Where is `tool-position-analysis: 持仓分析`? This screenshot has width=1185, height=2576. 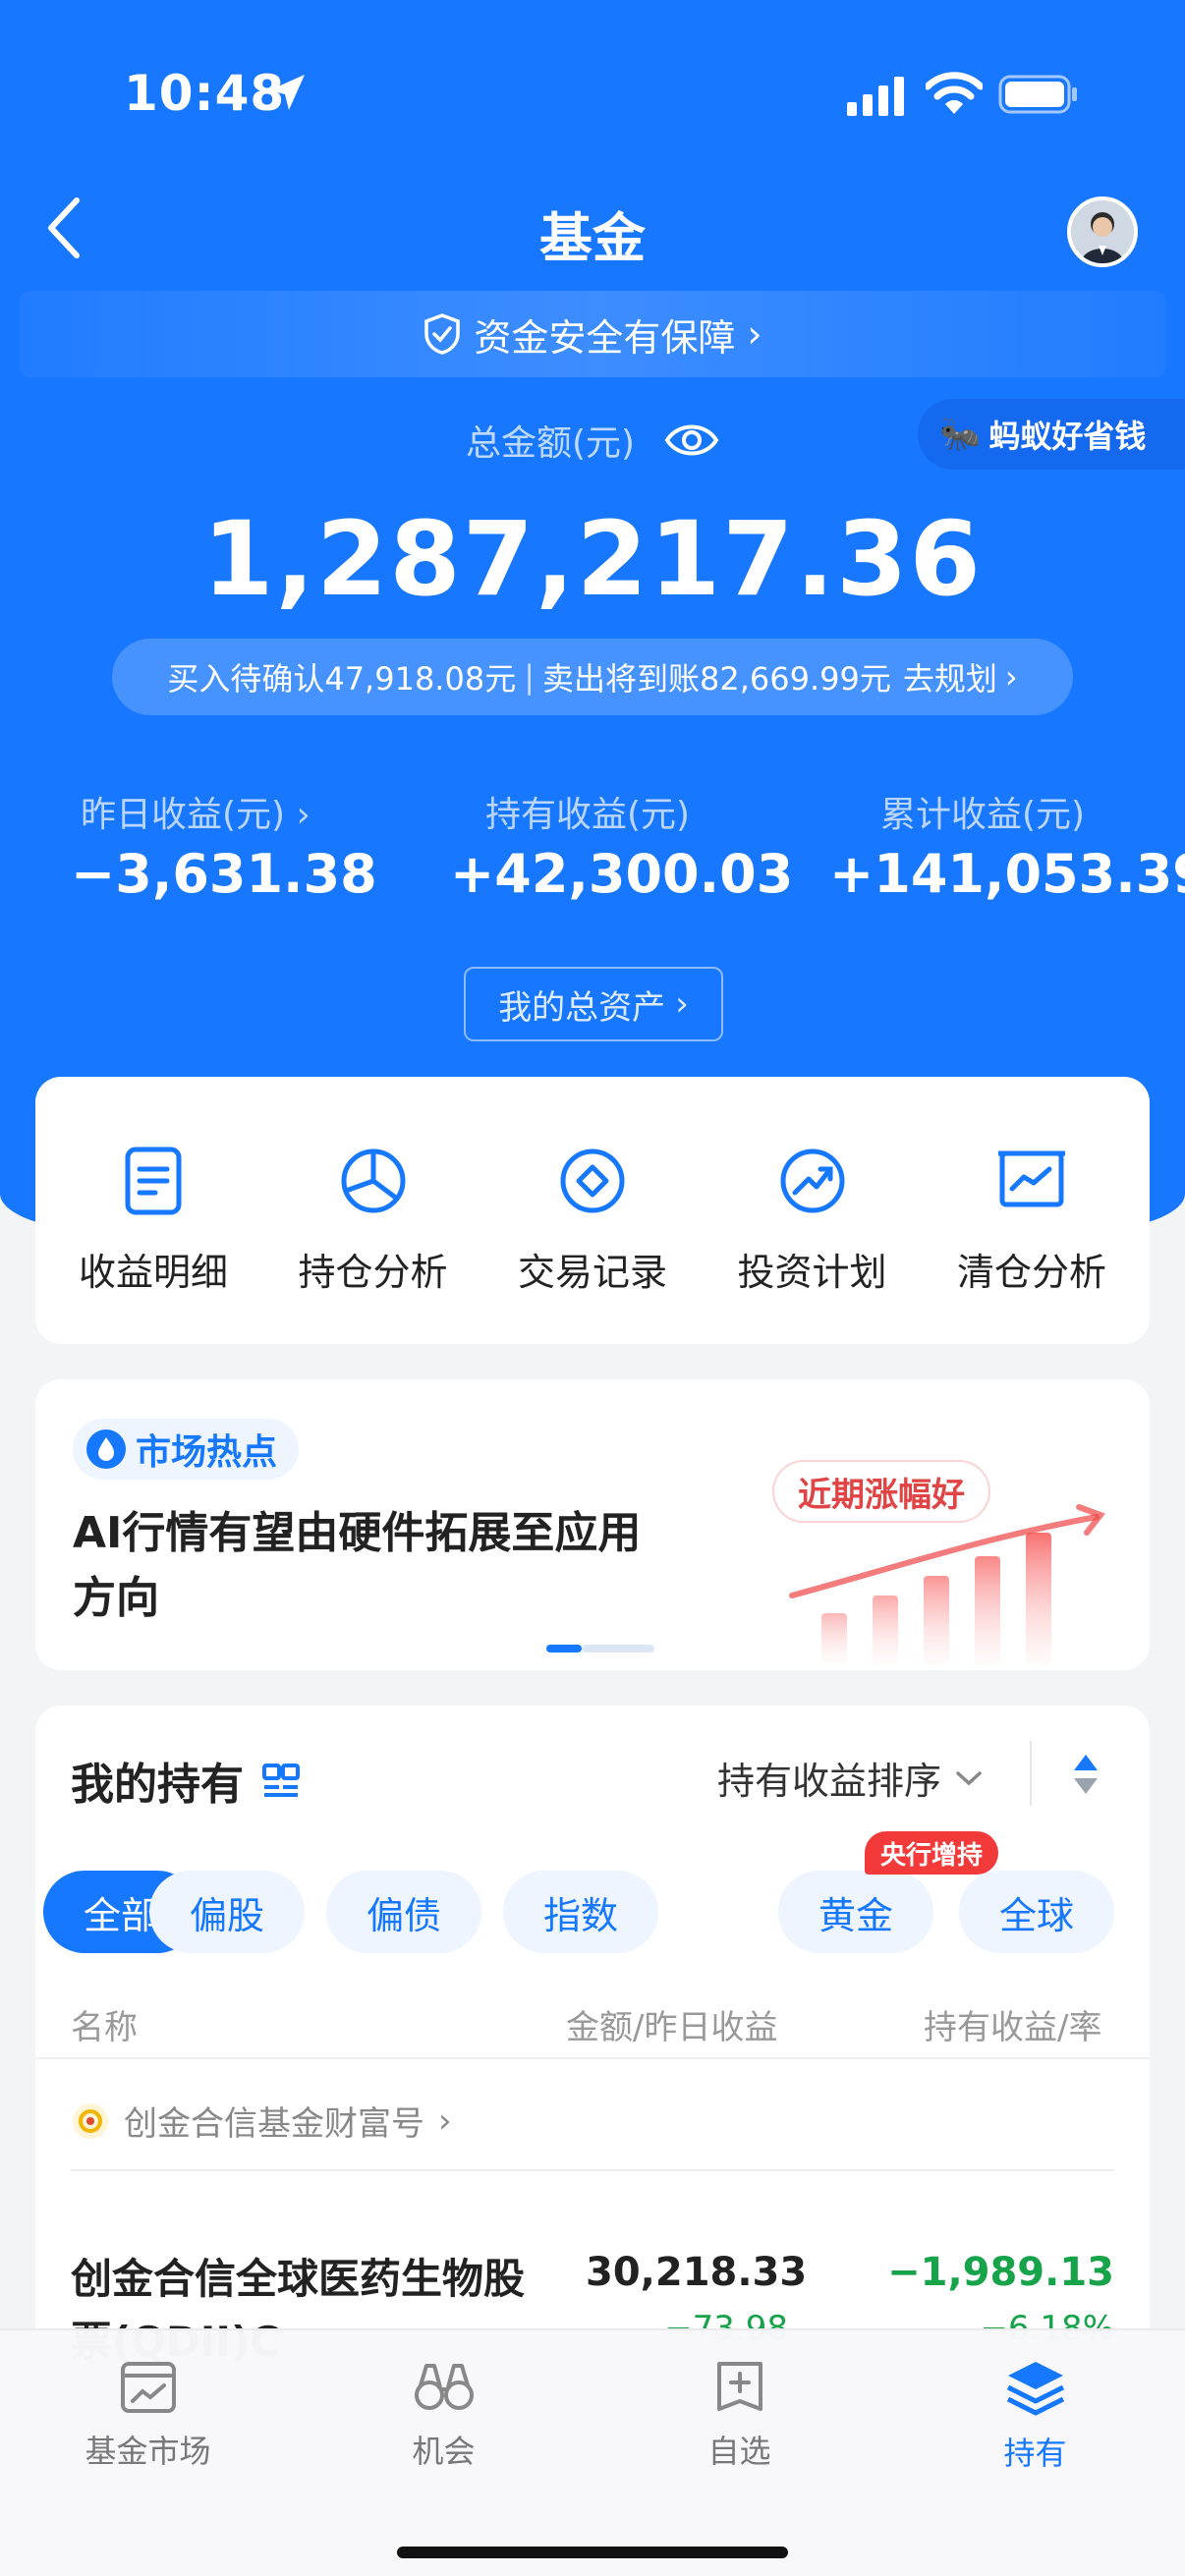
tool-position-analysis: 持仓分析 is located at coordinates (374, 1210).